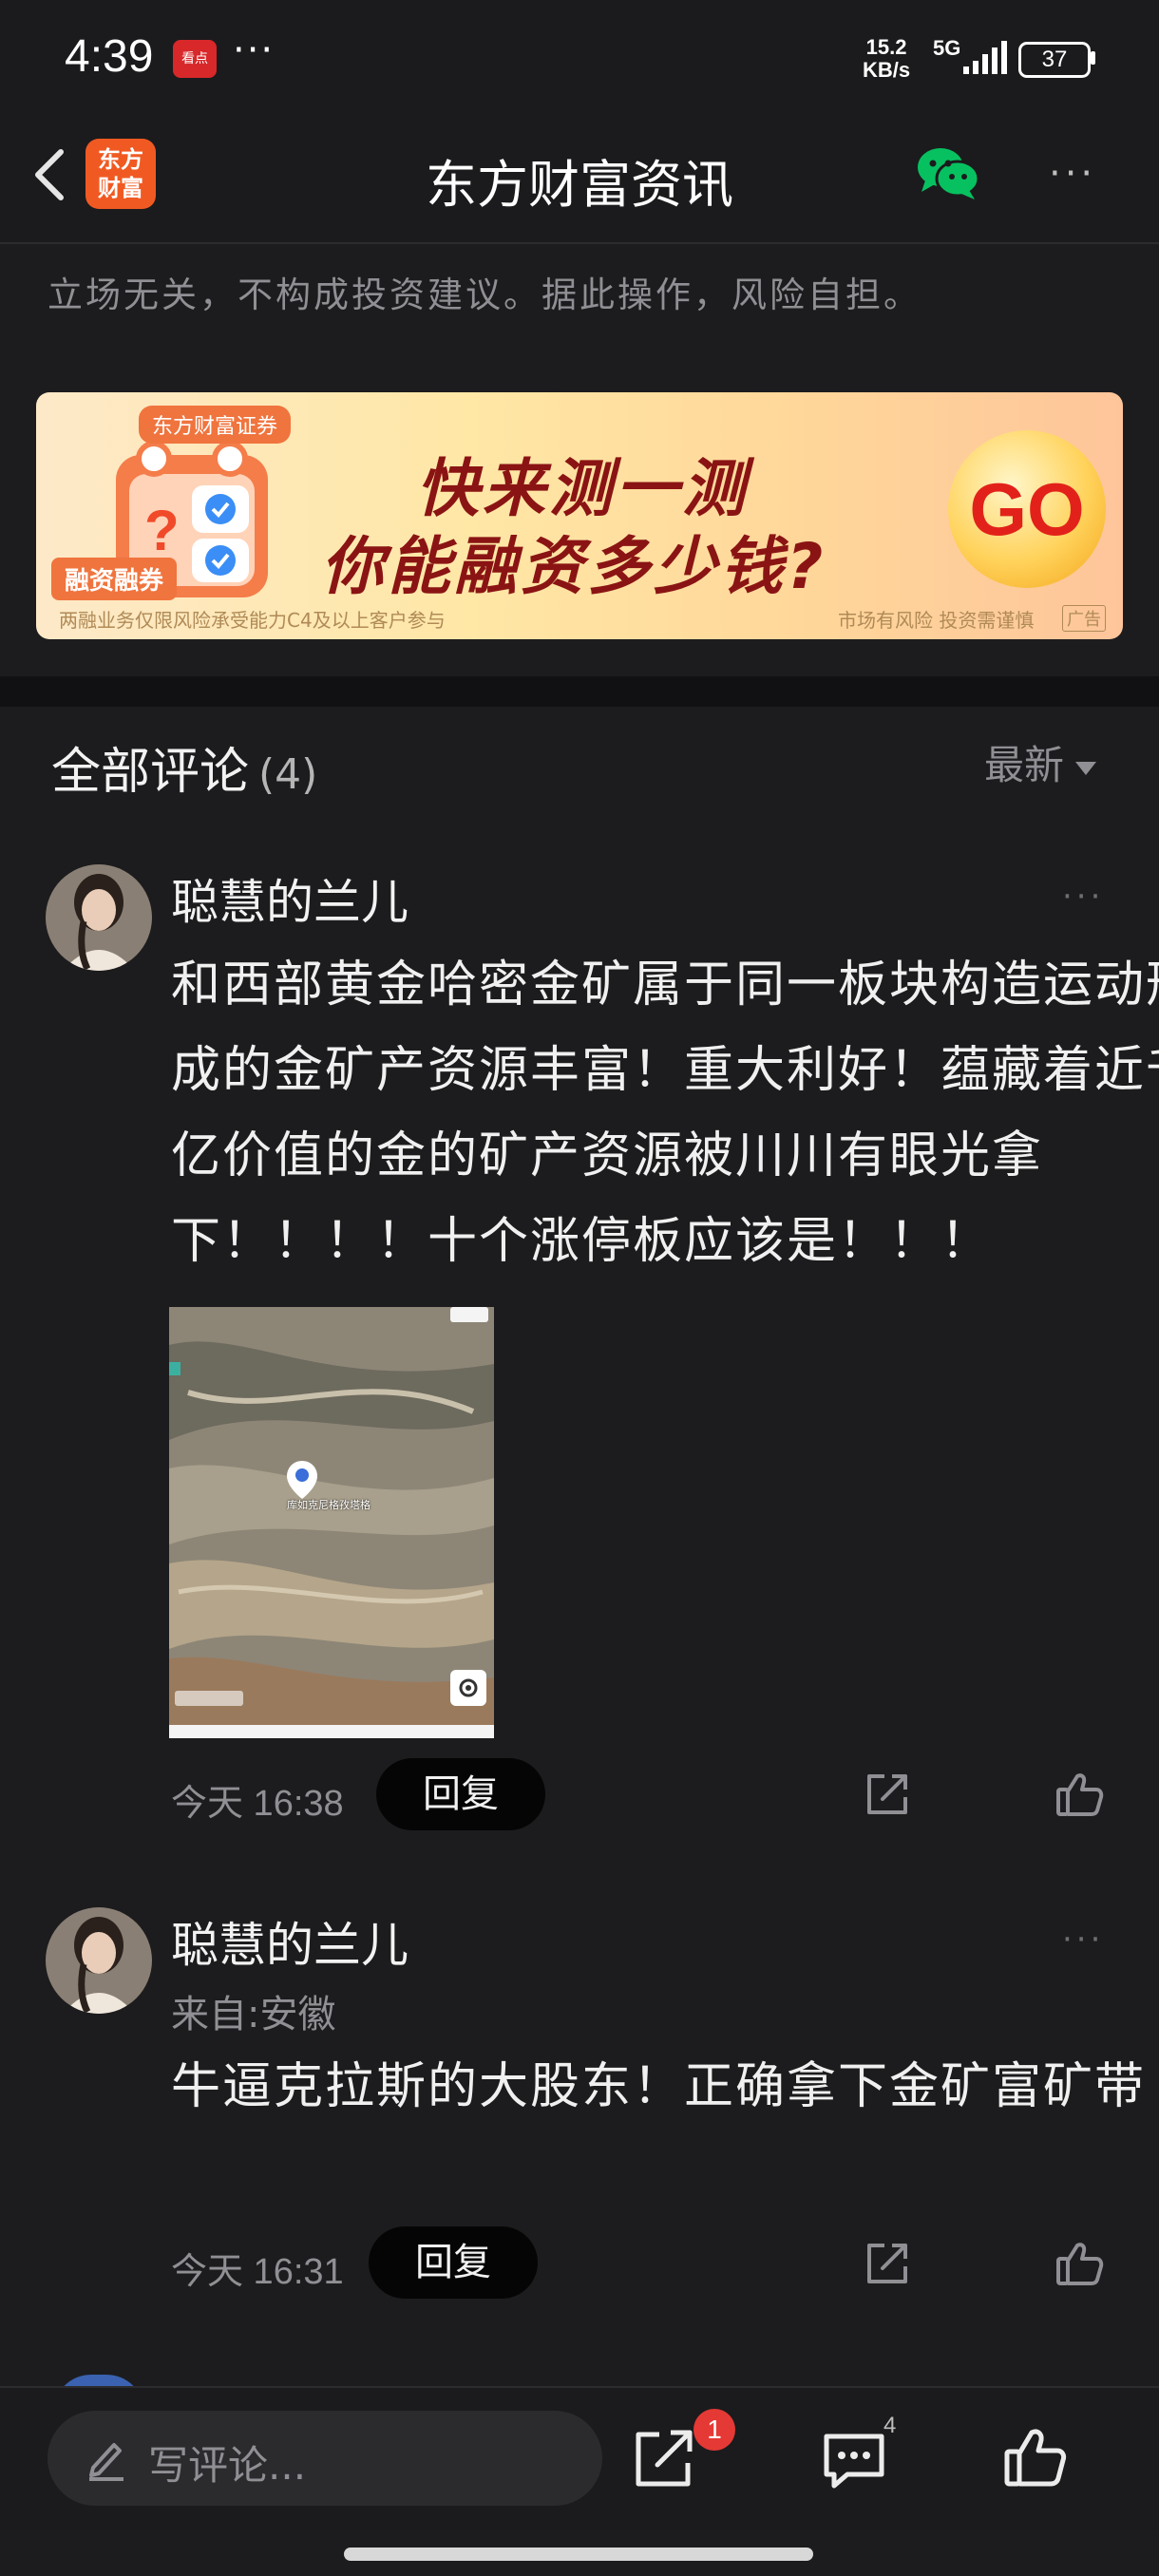 The image size is (1159, 2576). Describe the element at coordinates (257, 2272) in the screenshot. I see `comment-time: 今天 16:31` at that location.